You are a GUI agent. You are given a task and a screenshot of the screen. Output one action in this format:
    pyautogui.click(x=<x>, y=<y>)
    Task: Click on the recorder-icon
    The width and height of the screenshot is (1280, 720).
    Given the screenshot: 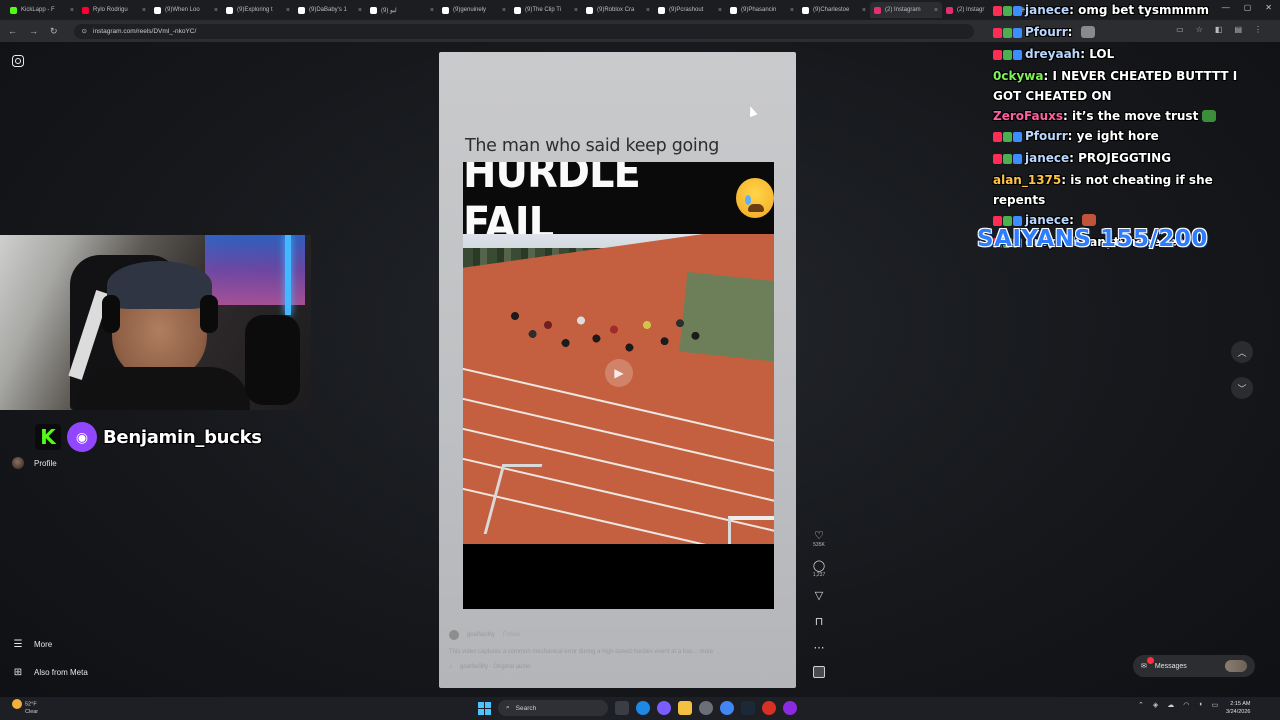 What is the action you would take?
    pyautogui.click(x=769, y=708)
    